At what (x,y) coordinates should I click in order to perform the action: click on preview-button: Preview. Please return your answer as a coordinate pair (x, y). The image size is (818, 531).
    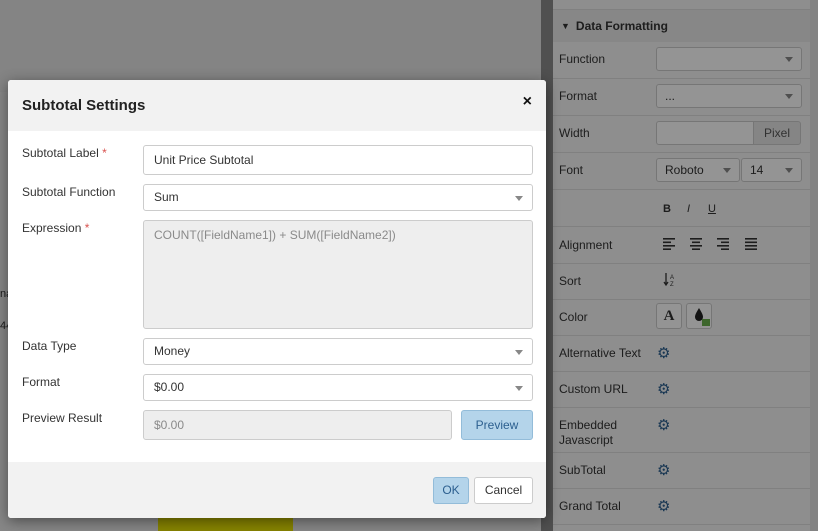
    Looking at the image, I should click on (497, 425).